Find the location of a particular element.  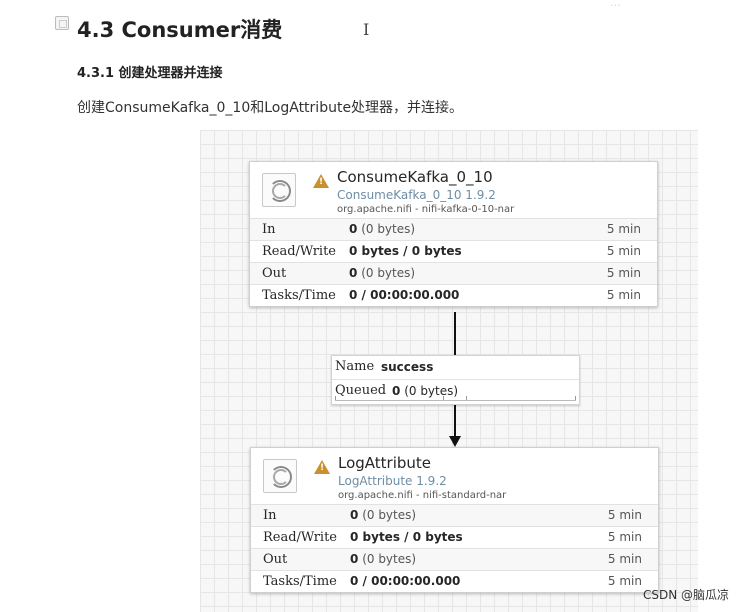

connection-line-bottom is located at coordinates (455, 421).